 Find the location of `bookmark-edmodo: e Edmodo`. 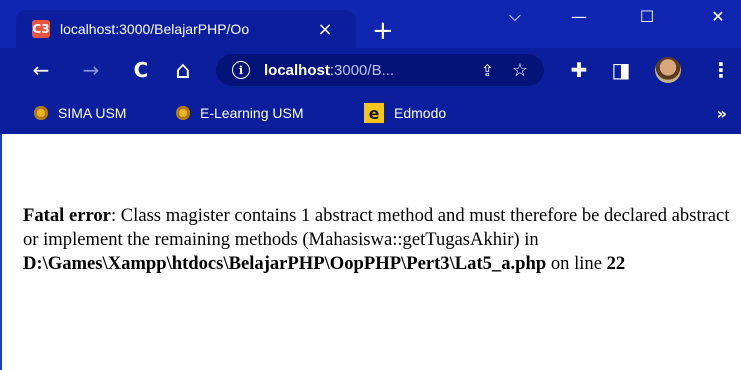

bookmark-edmodo: e Edmodo is located at coordinates (405, 113).